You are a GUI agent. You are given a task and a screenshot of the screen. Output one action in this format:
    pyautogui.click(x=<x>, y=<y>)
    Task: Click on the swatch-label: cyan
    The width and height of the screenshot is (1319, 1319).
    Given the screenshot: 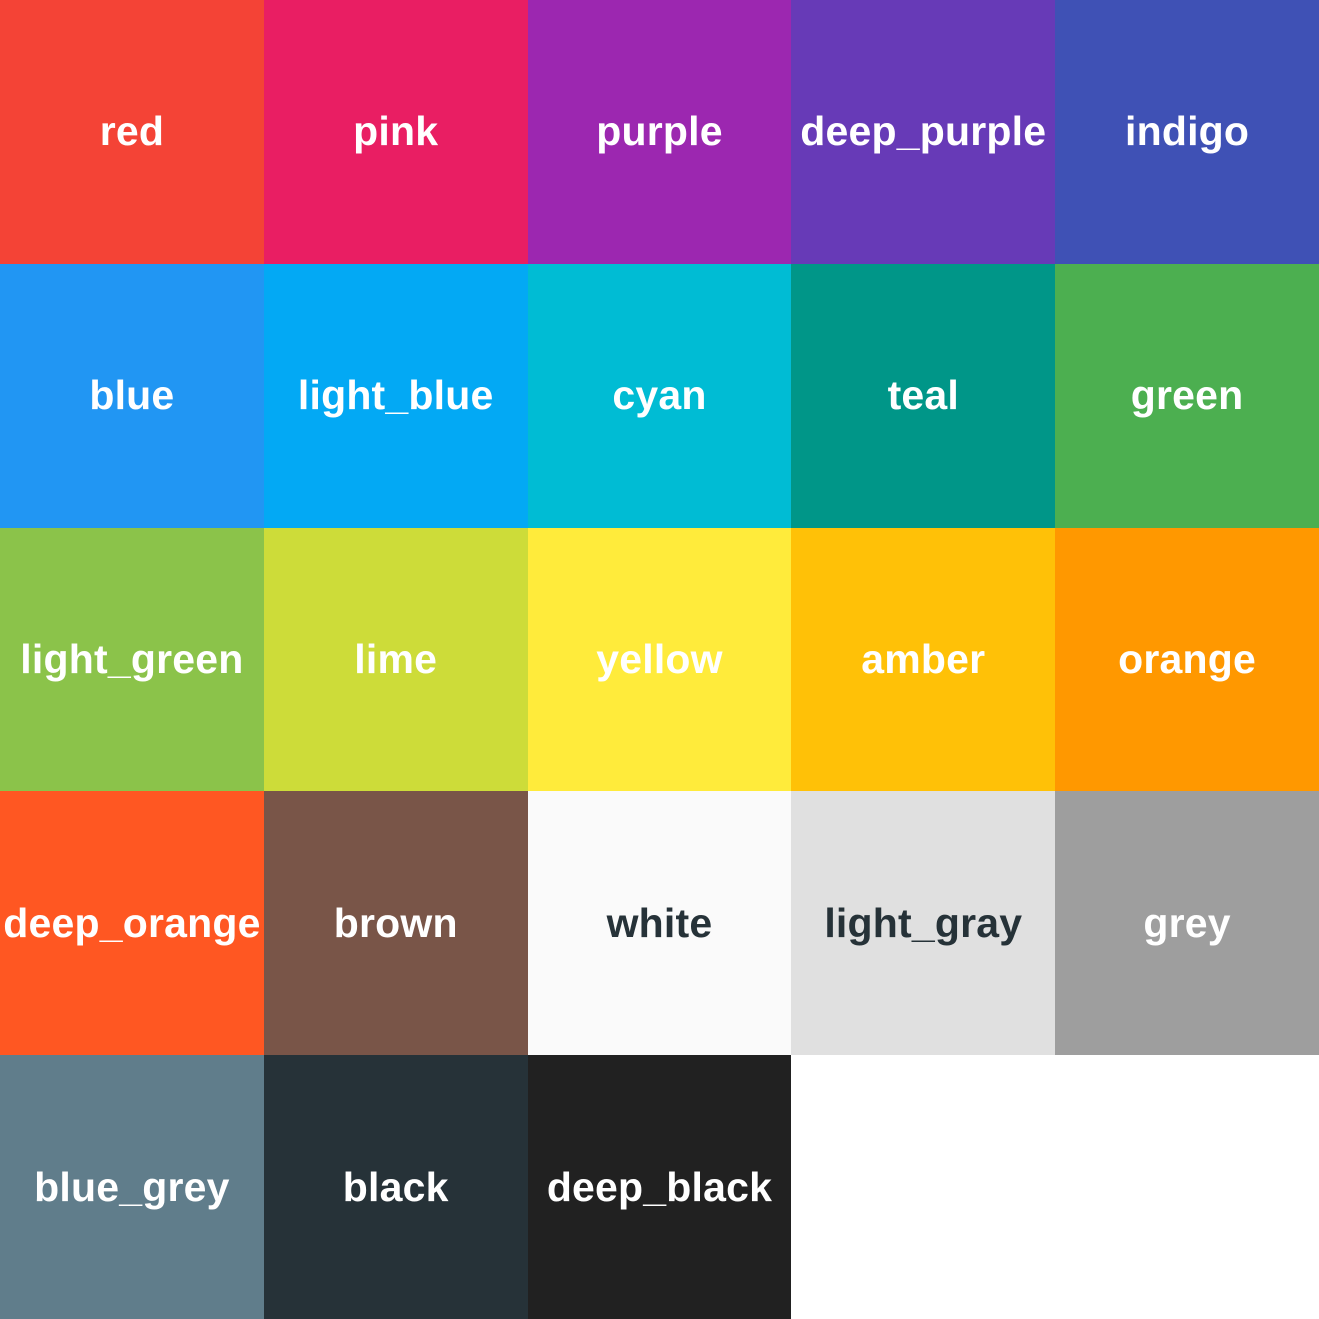 What is the action you would take?
    pyautogui.click(x=659, y=395)
    